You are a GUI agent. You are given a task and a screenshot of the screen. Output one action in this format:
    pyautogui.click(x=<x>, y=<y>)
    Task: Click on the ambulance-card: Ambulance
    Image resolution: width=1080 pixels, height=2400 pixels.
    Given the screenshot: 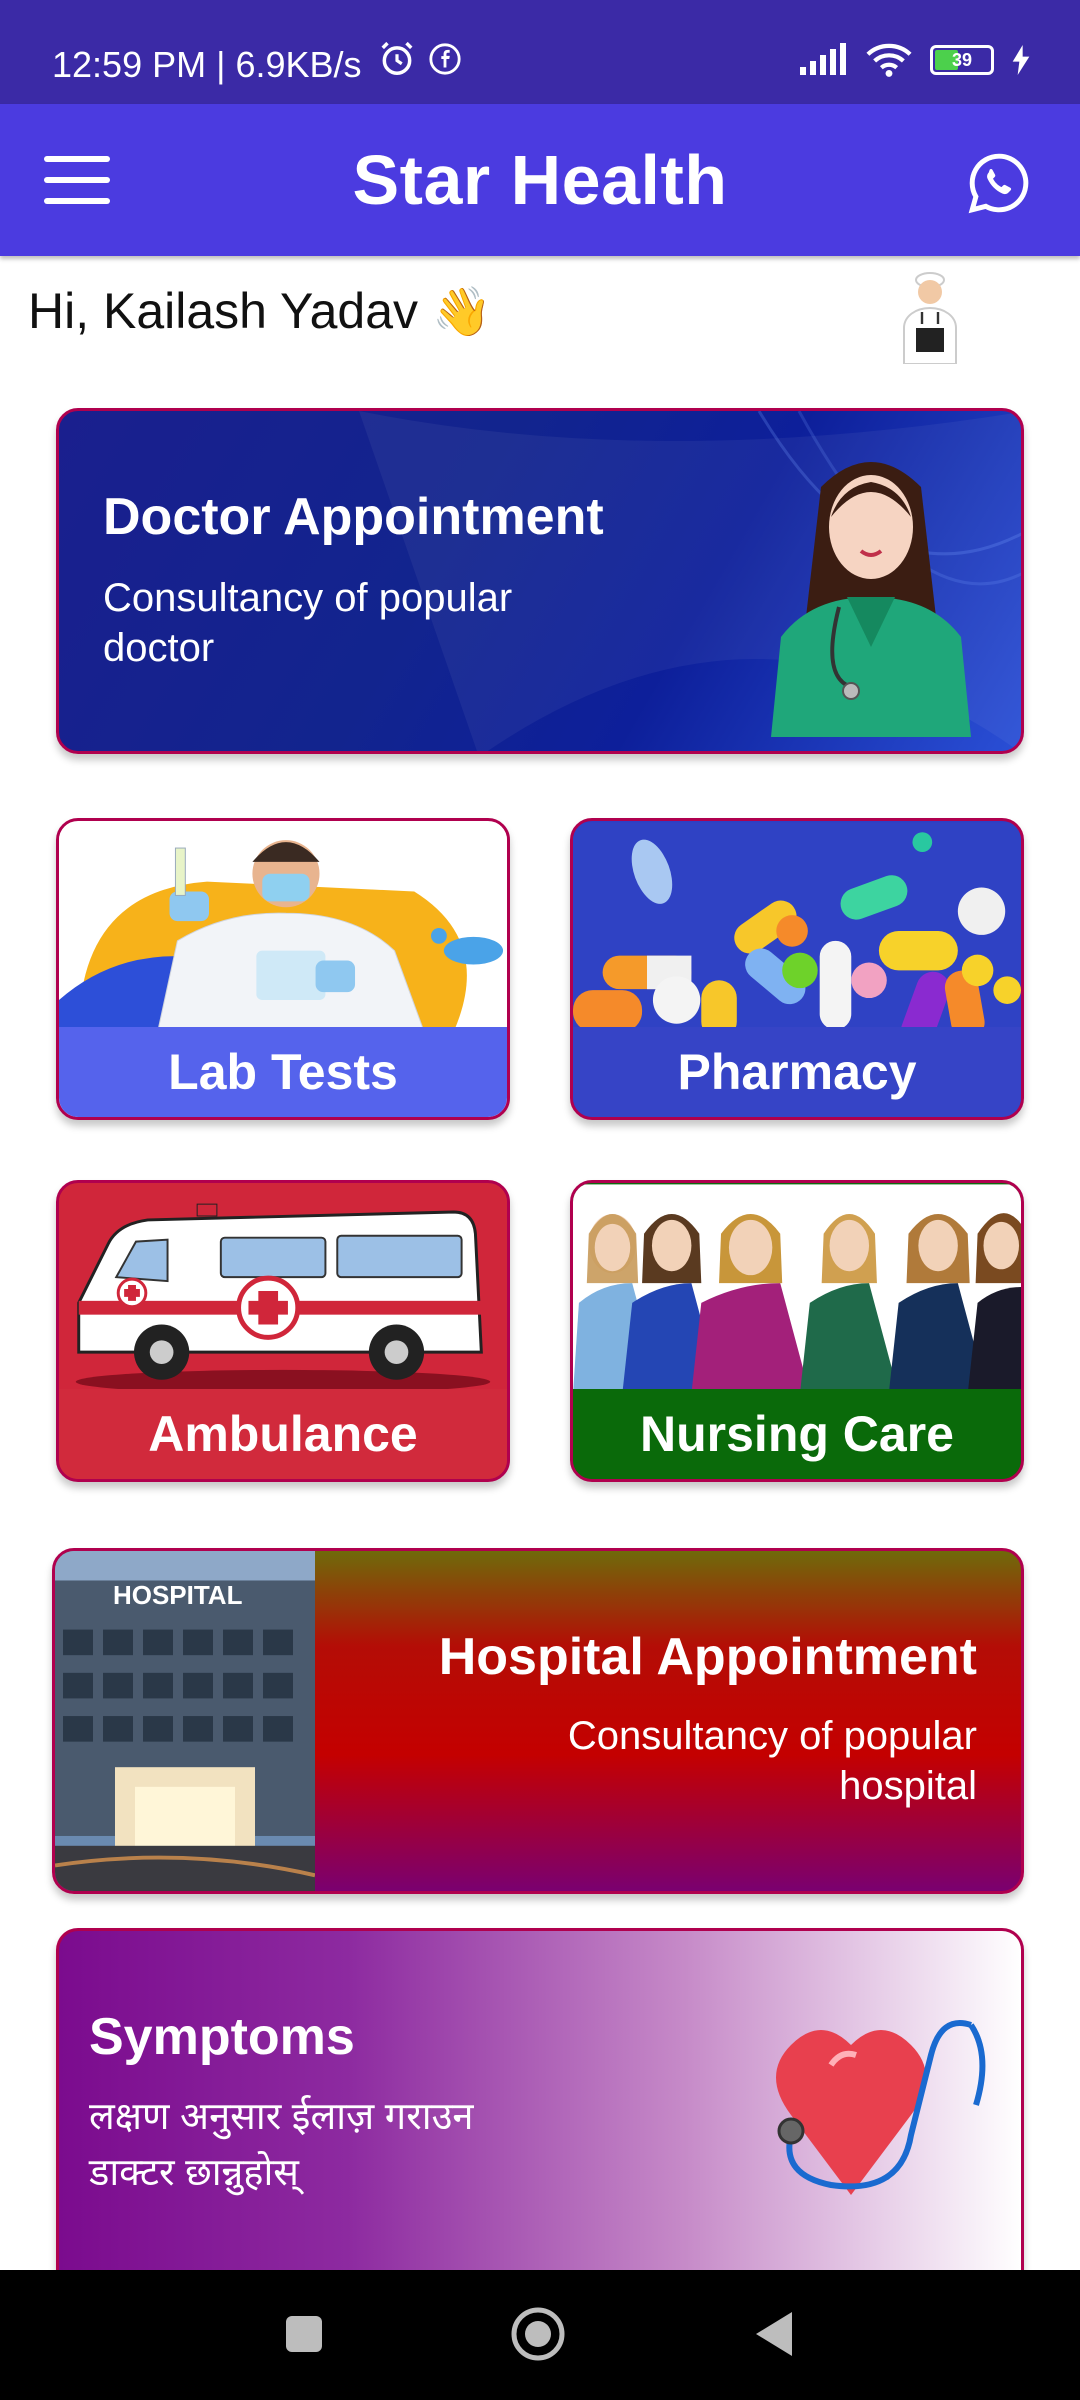 What is the action you would take?
    pyautogui.click(x=283, y=1331)
    